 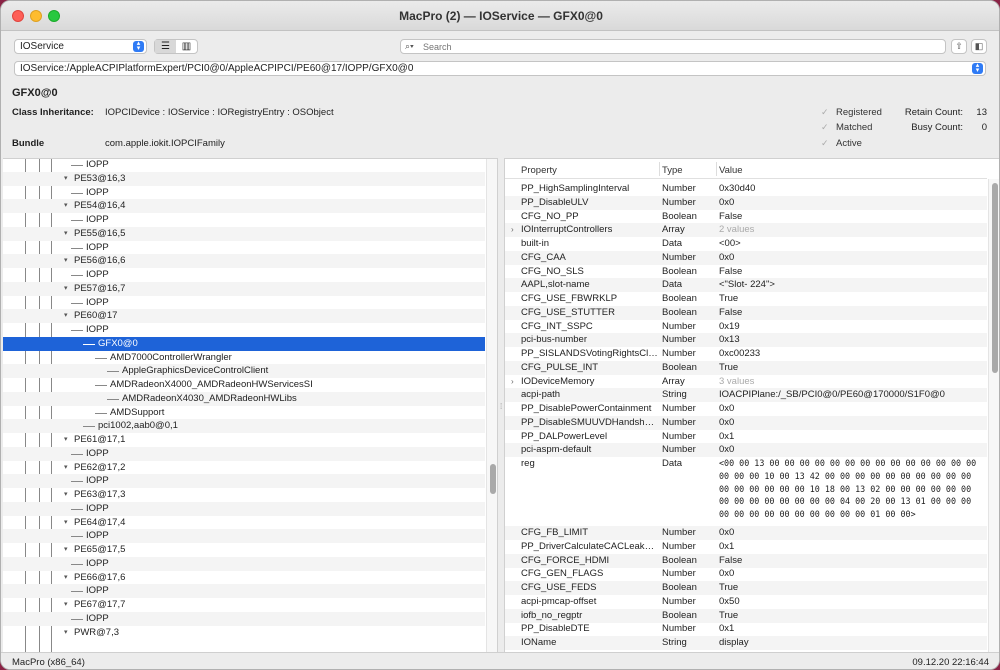 What do you see at coordinates (244, 440) in the screenshot?
I see `tree-row: ▾ PE61@17,1` at bounding box center [244, 440].